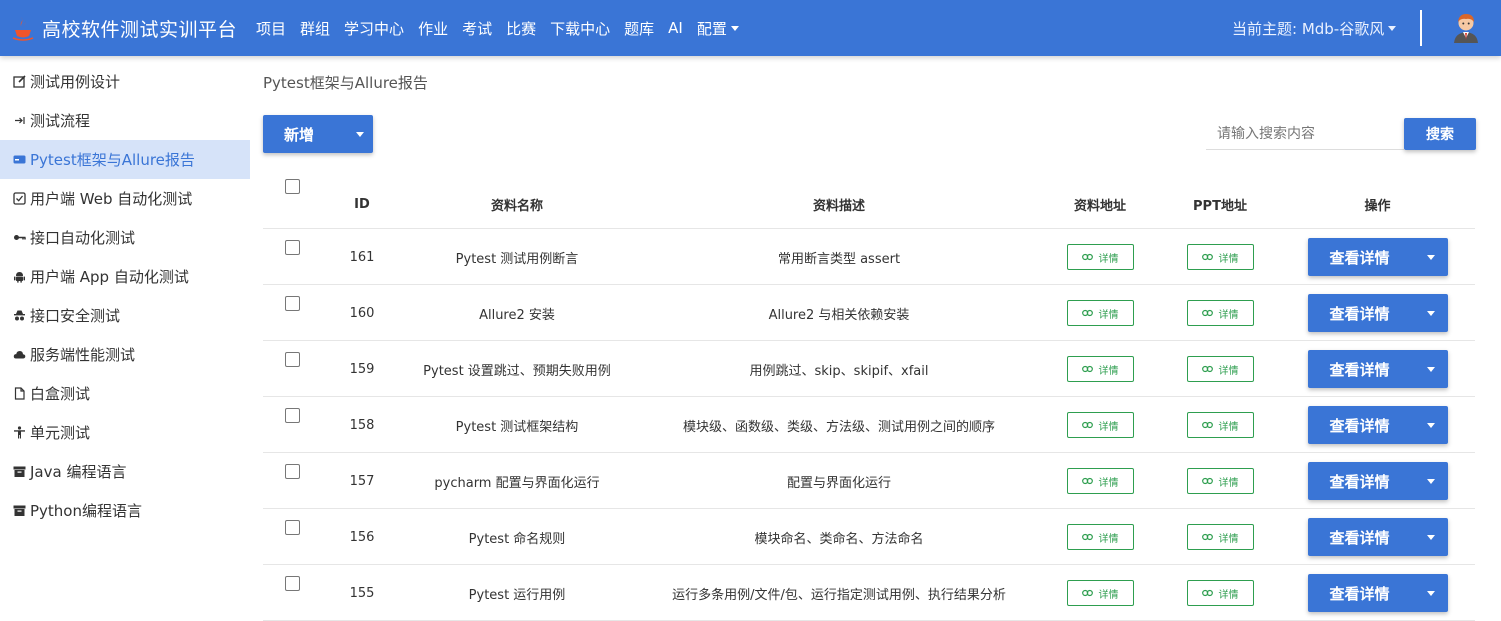 Image resolution: width=1501 pixels, height=621 pixels. Describe the element at coordinates (516, 206) in the screenshot. I see `header-name: 资料名称` at that location.